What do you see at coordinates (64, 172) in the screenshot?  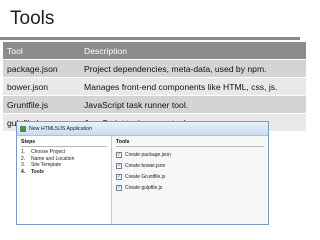 I see `step-item-current: 4. Tools` at bounding box center [64, 172].